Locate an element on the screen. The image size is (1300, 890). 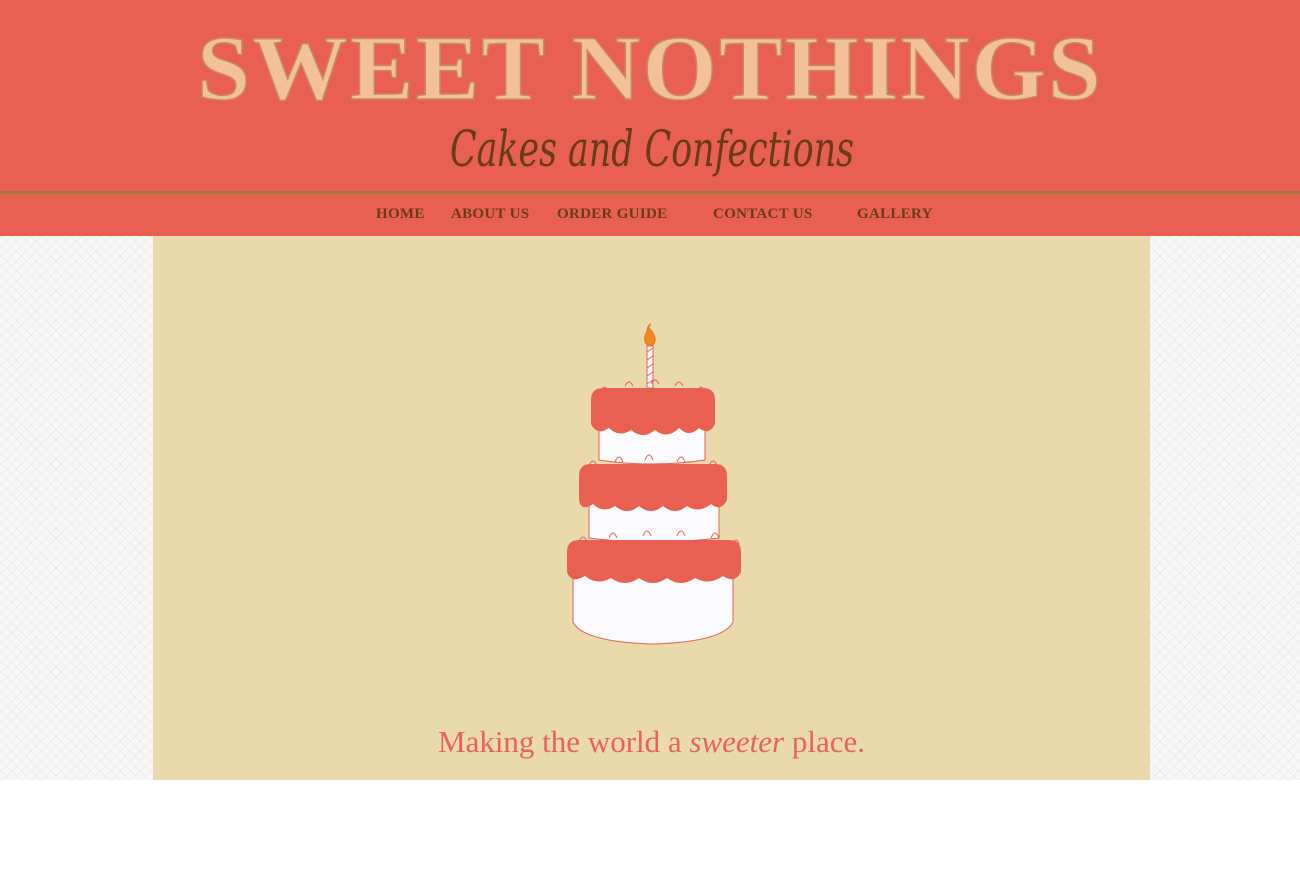
logo-subtitle-wrap: Cakes and Confections is located at coordinates (650, 146).